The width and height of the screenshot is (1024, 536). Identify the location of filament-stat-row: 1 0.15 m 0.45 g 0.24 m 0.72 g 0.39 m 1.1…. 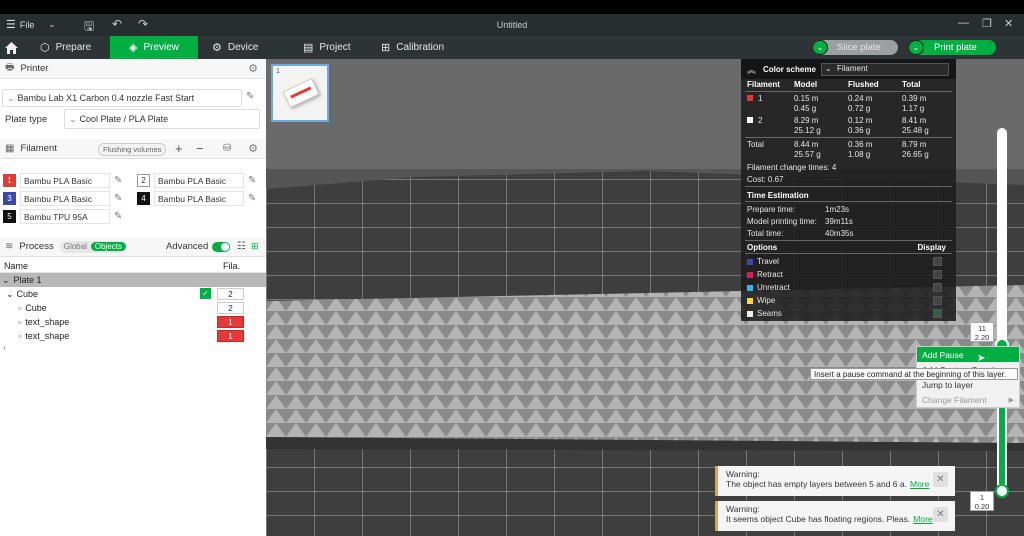
(848, 104).